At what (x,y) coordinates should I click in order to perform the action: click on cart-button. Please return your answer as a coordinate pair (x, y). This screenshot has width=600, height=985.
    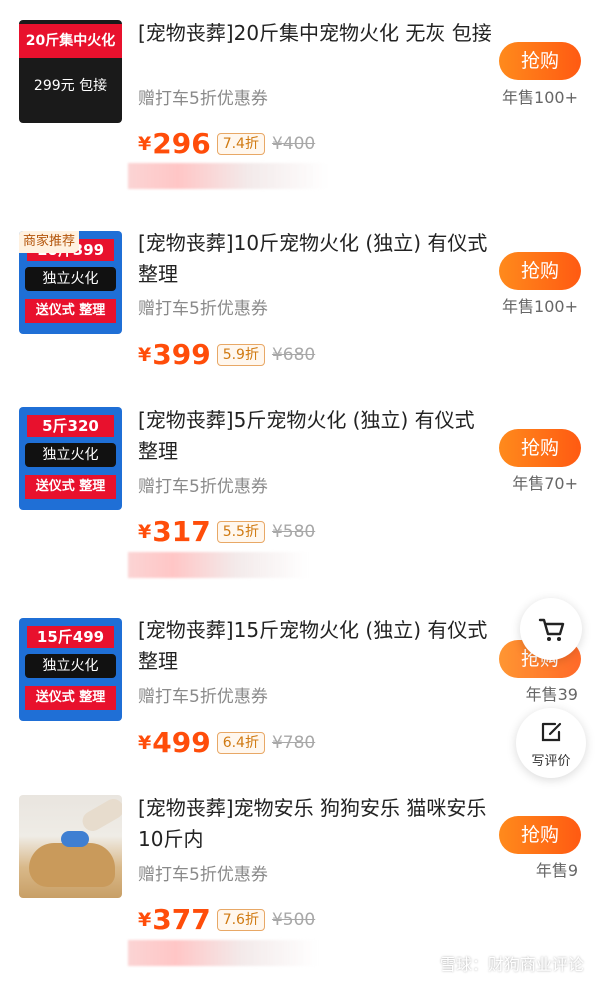
    Looking at the image, I should click on (551, 629).